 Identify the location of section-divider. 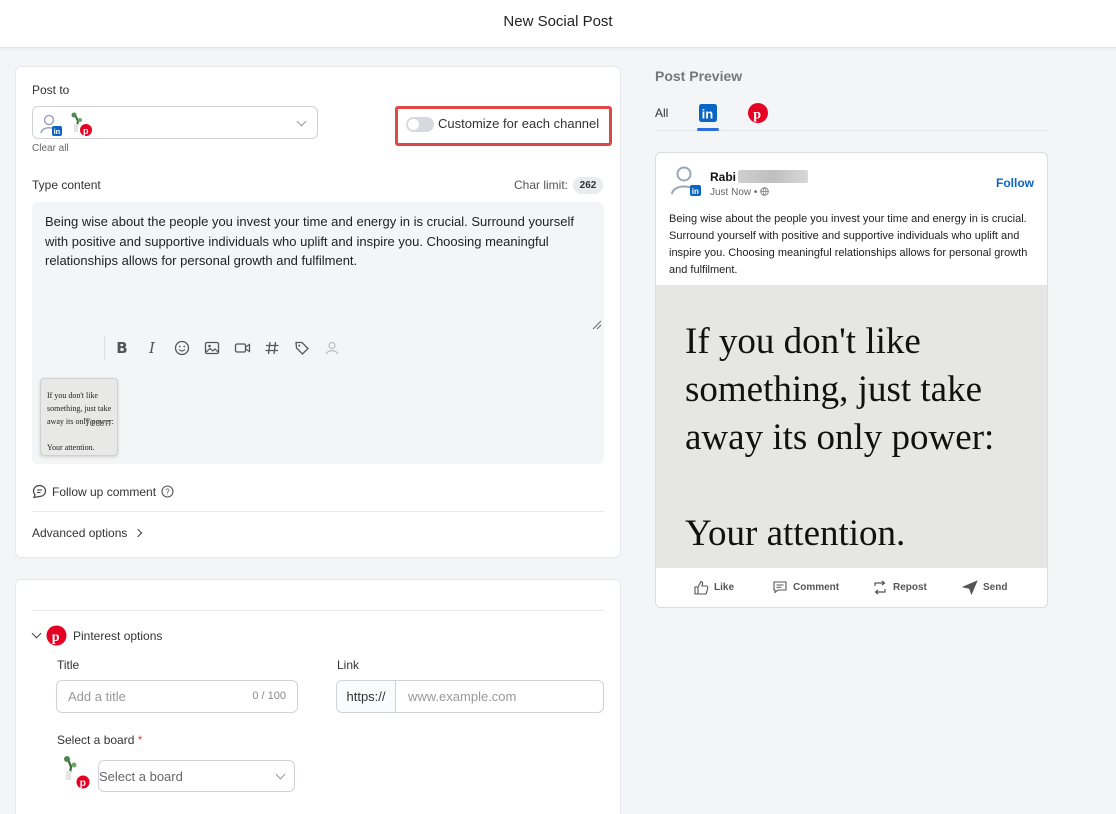
(318, 511).